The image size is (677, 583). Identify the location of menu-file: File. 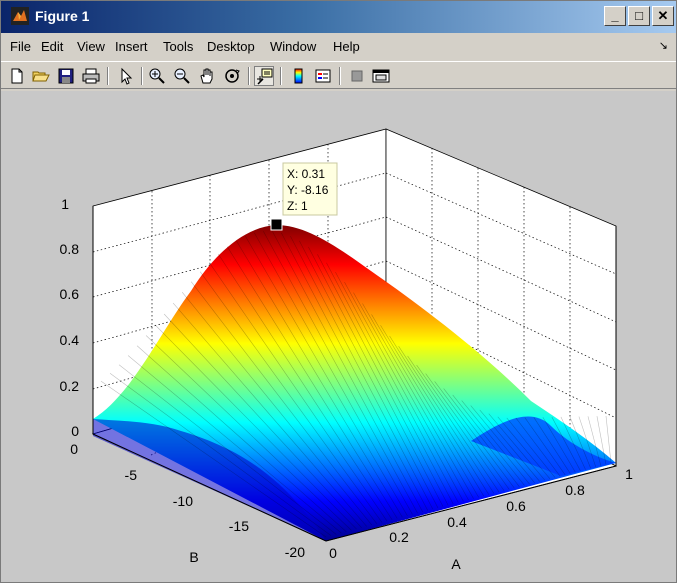
(20, 46).